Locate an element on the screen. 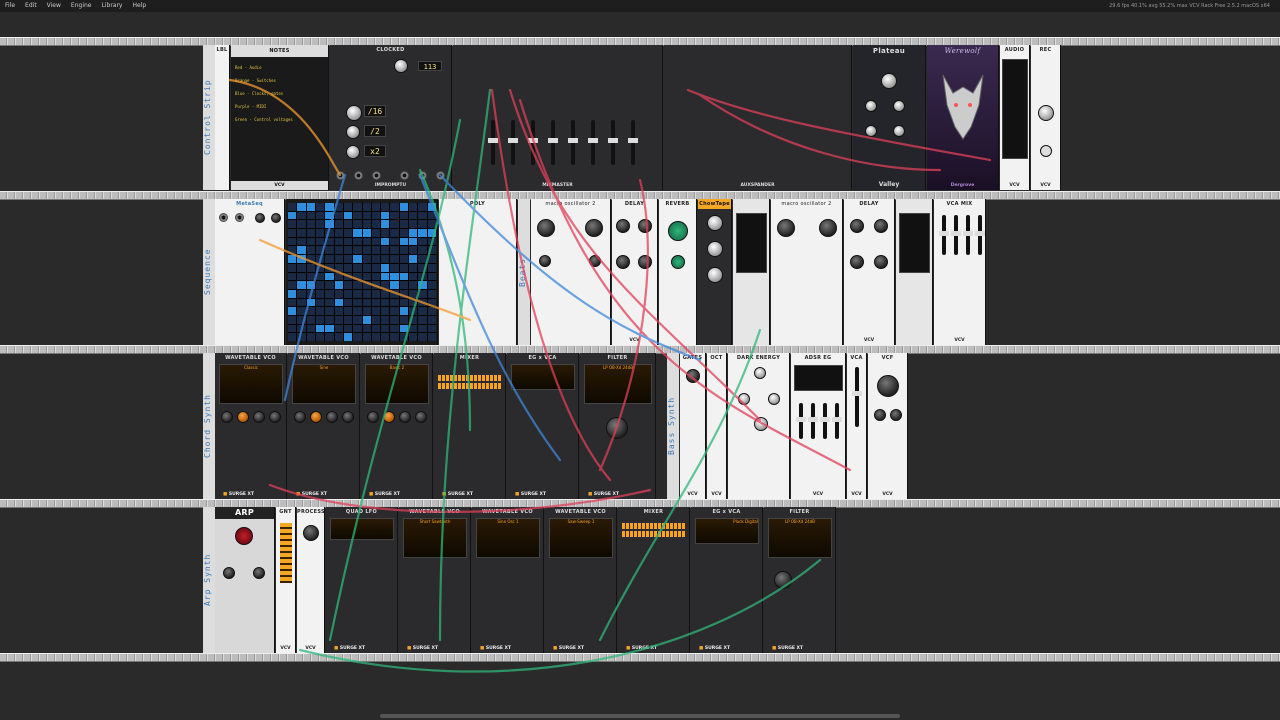 This screenshot has width=1280, height=720. clocked-out-jack is located at coordinates (404, 175).